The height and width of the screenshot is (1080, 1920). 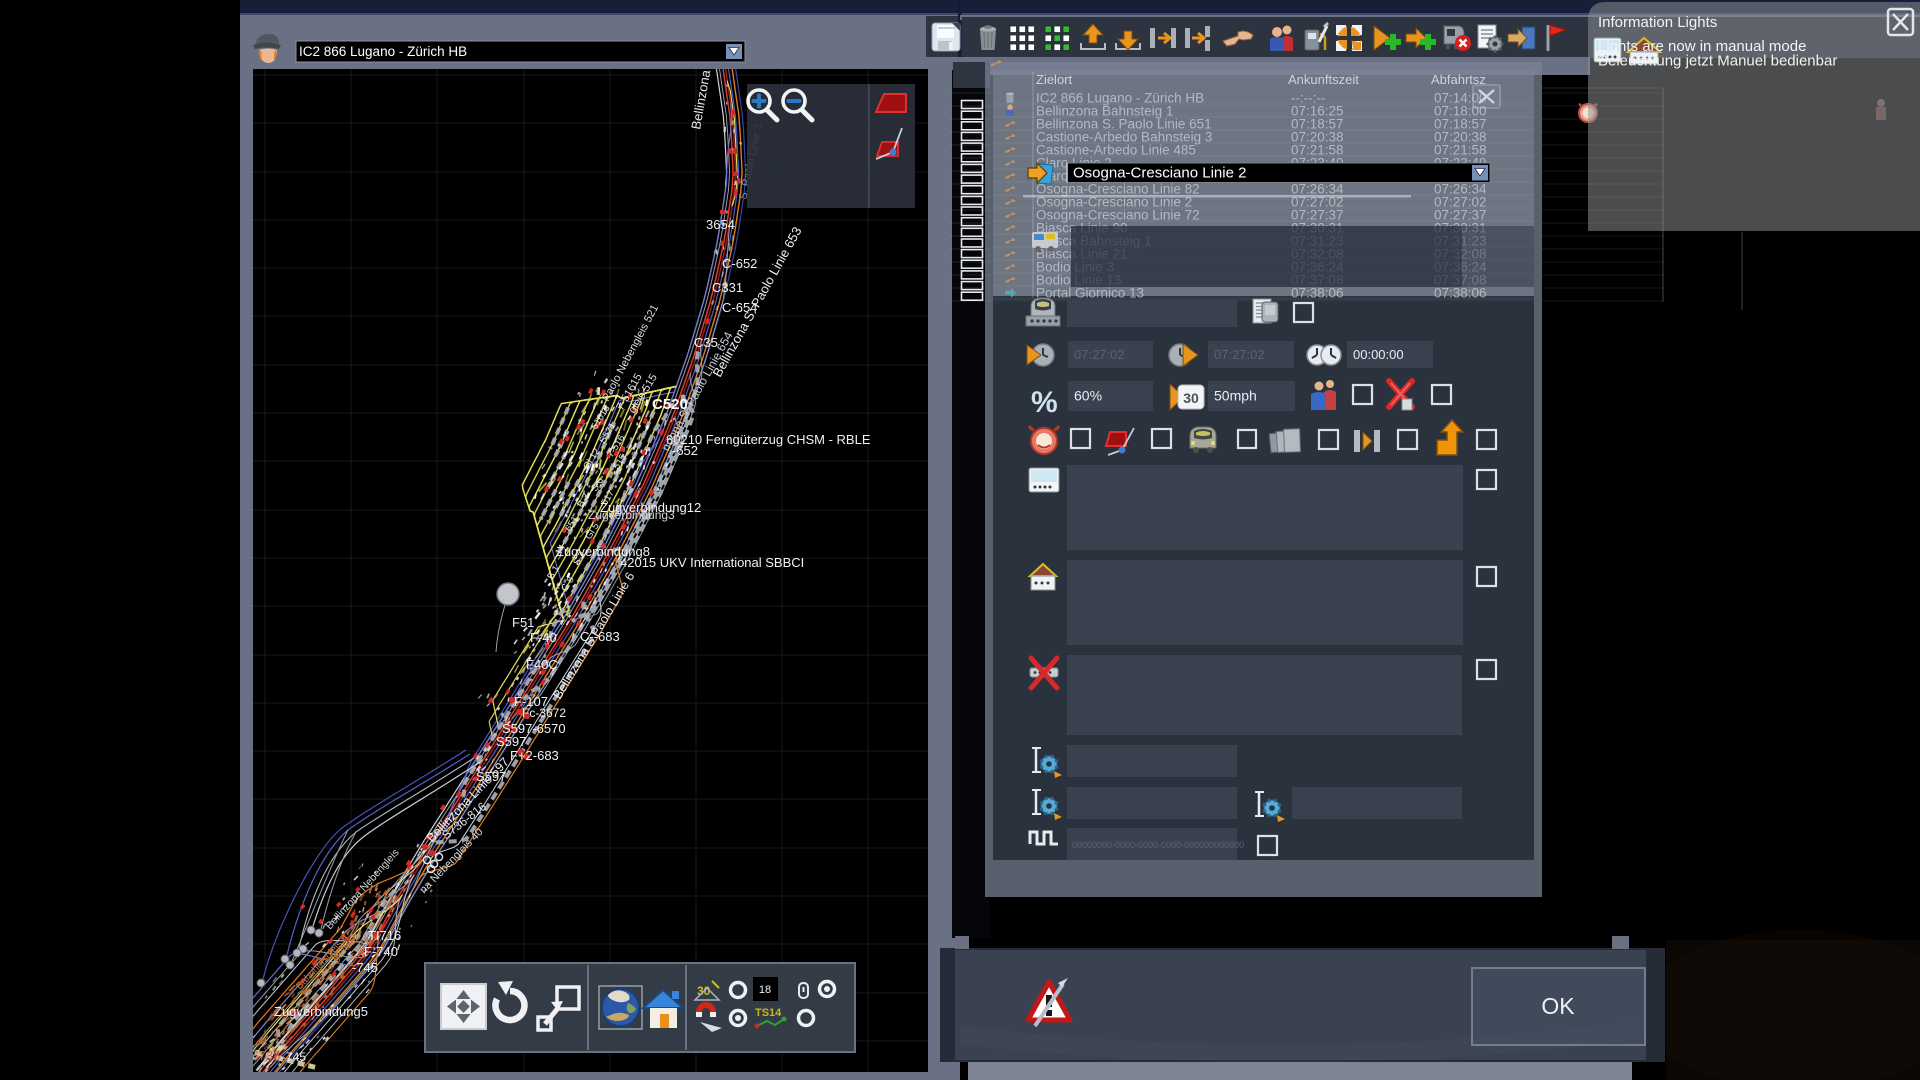 What do you see at coordinates (523, 622) in the screenshot?
I see `svg-text: F51` at bounding box center [523, 622].